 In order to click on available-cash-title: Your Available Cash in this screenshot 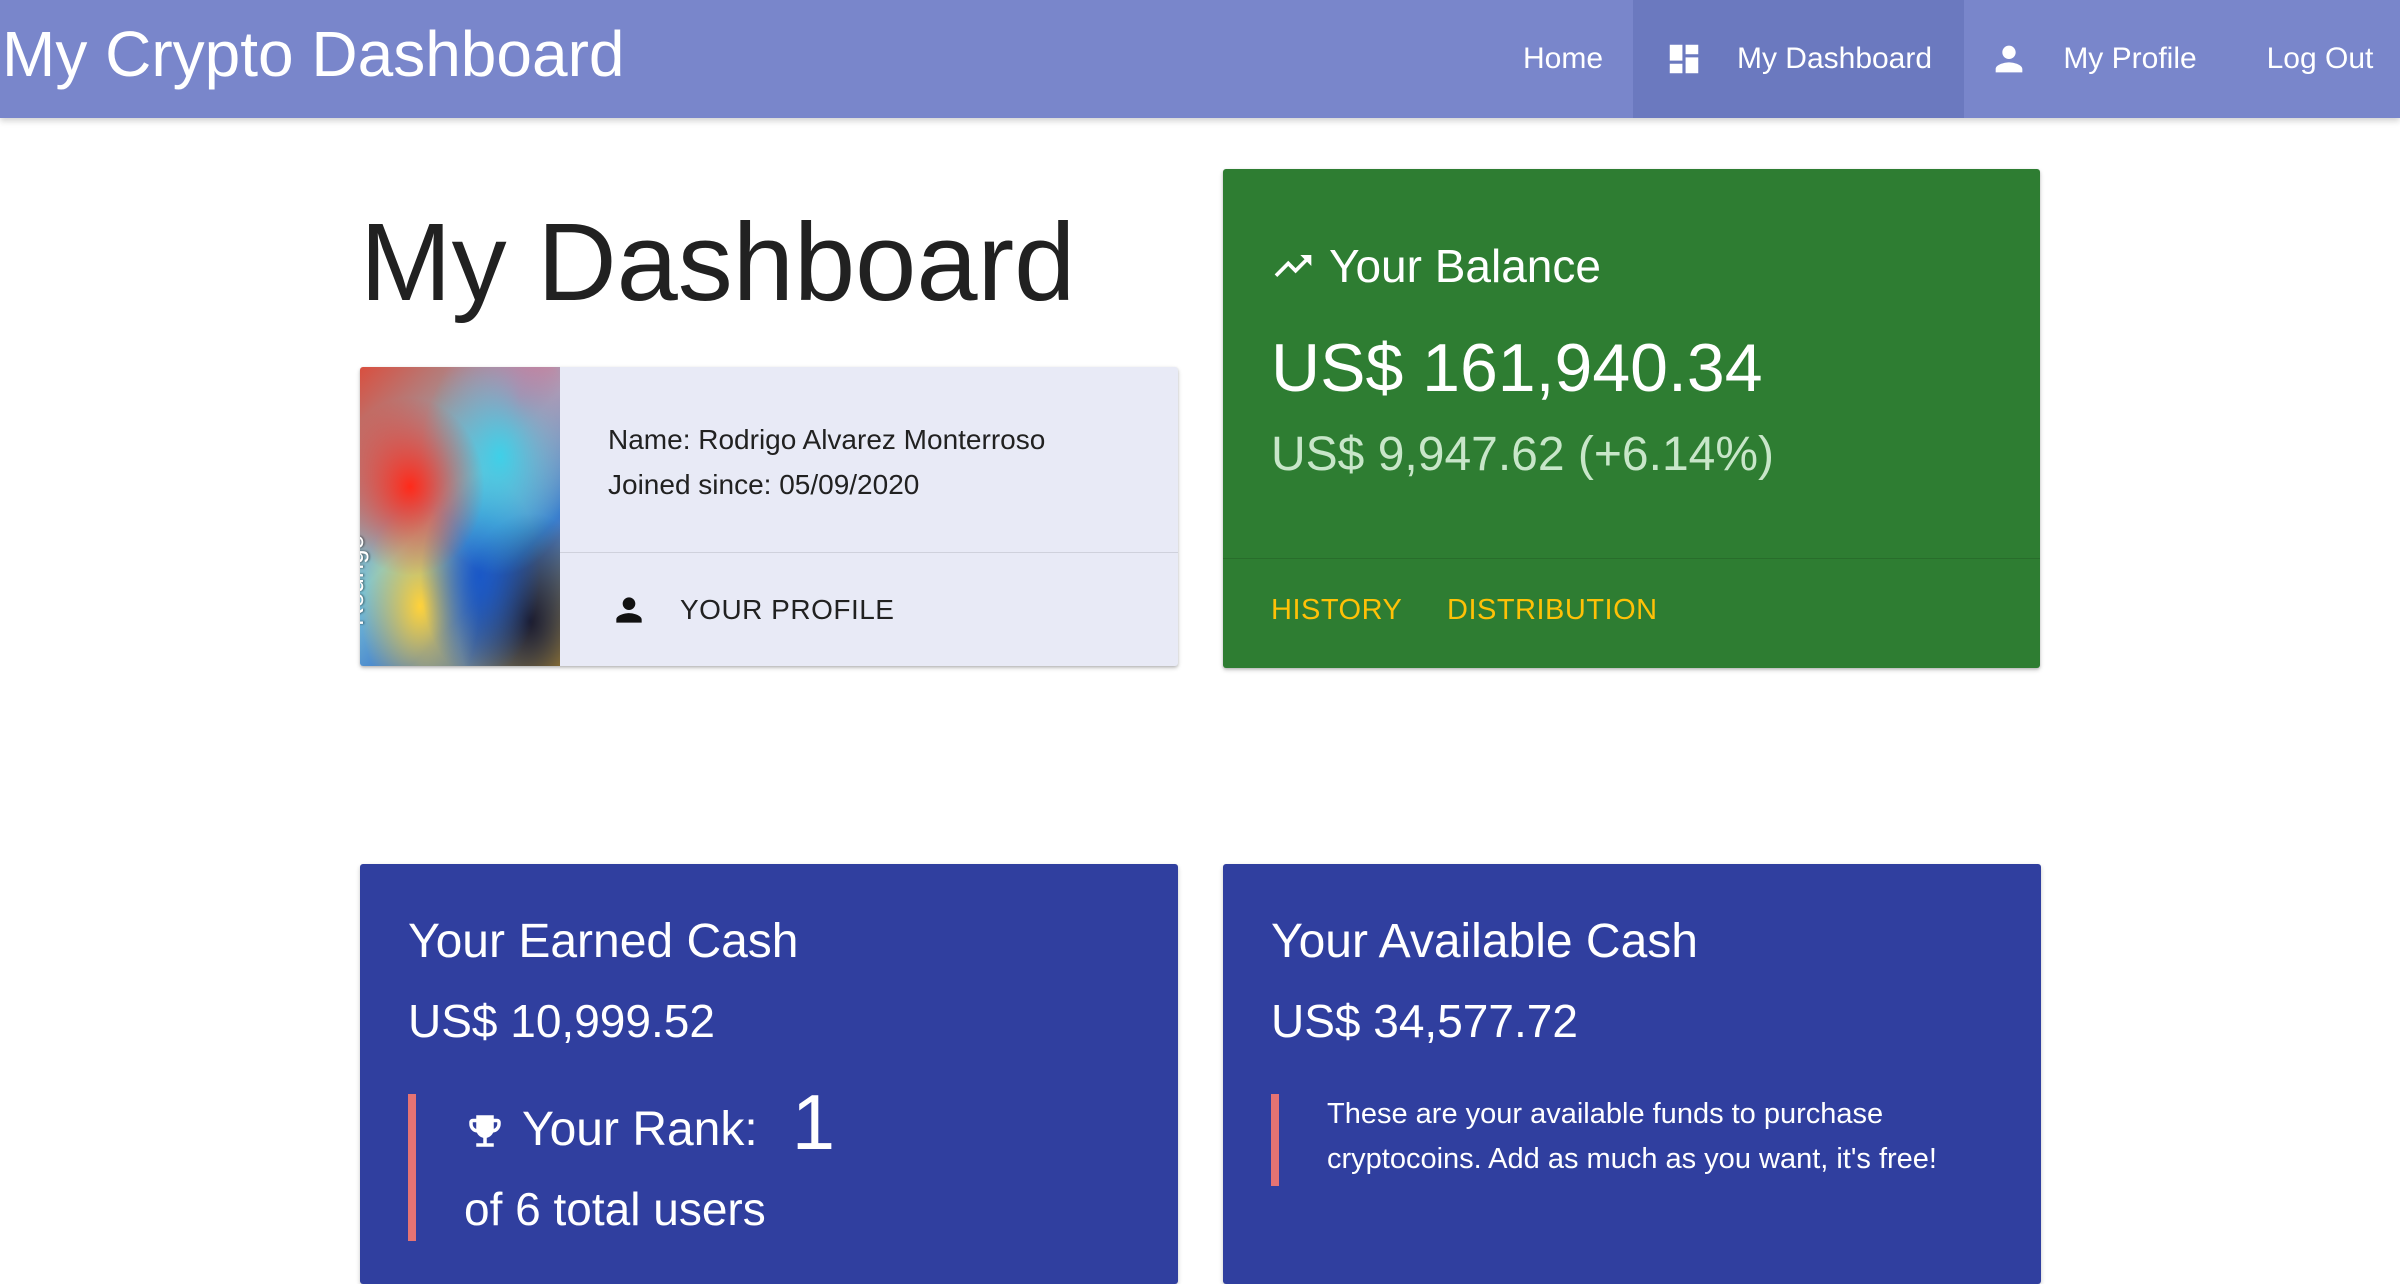, I will do `click(1484, 941)`.